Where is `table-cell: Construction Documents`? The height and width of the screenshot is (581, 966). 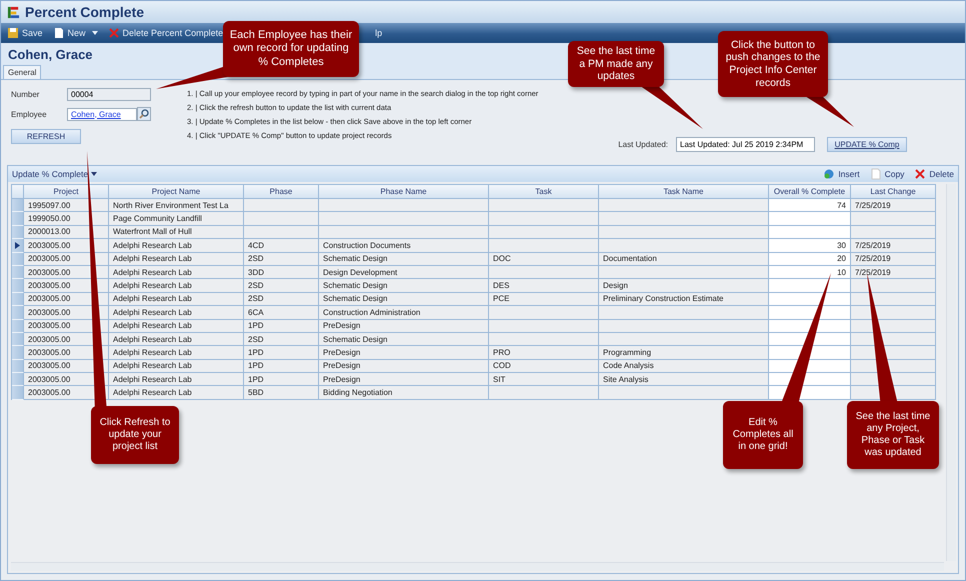 table-cell: Construction Documents is located at coordinates (404, 246).